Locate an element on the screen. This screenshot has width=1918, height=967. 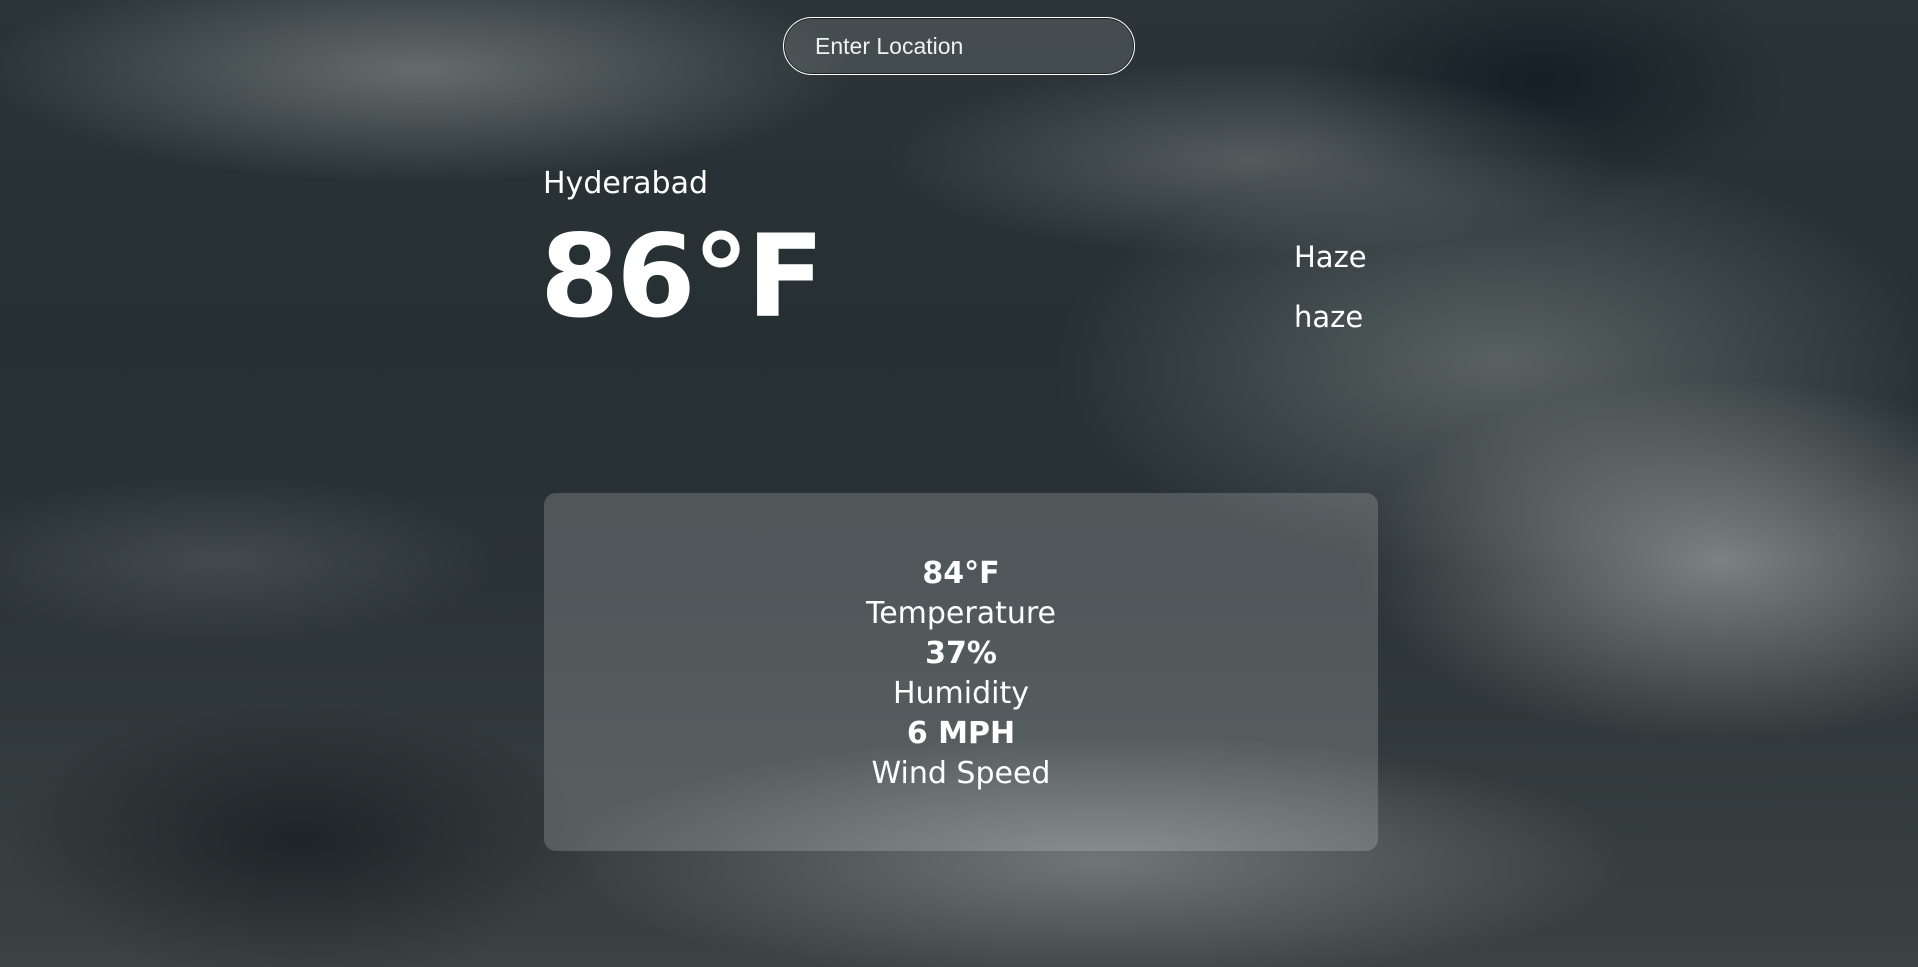
wind-speed-label: Wind Speed is located at coordinates (961, 773).